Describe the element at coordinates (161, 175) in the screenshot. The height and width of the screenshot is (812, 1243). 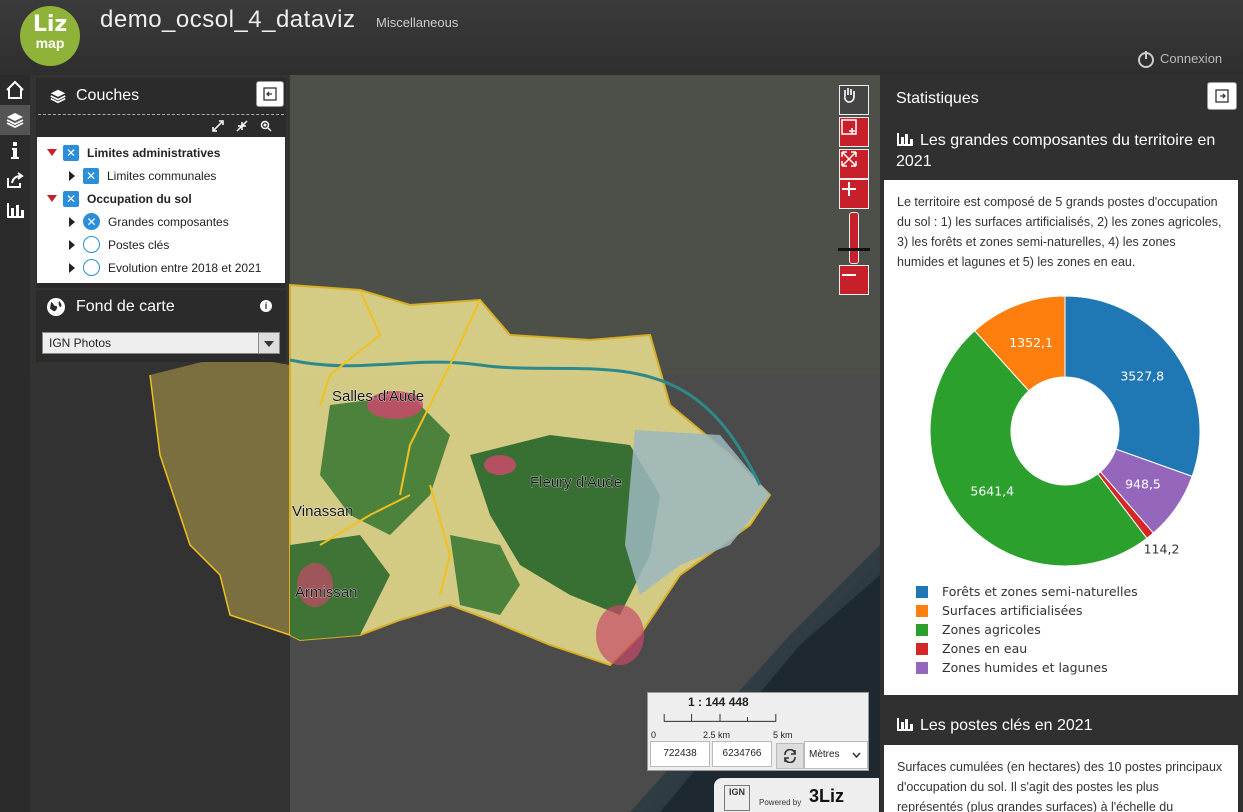
I see `layer-limites-communales: ✕ Limites communales` at that location.